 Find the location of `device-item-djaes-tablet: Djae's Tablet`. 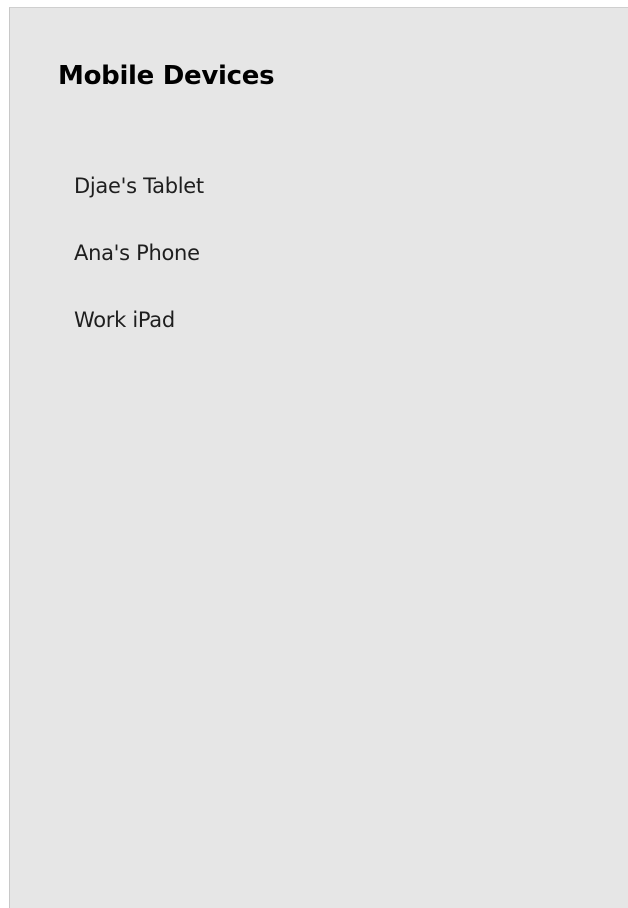

device-item-djaes-tablet: Djae's Tablet is located at coordinates (139, 196).